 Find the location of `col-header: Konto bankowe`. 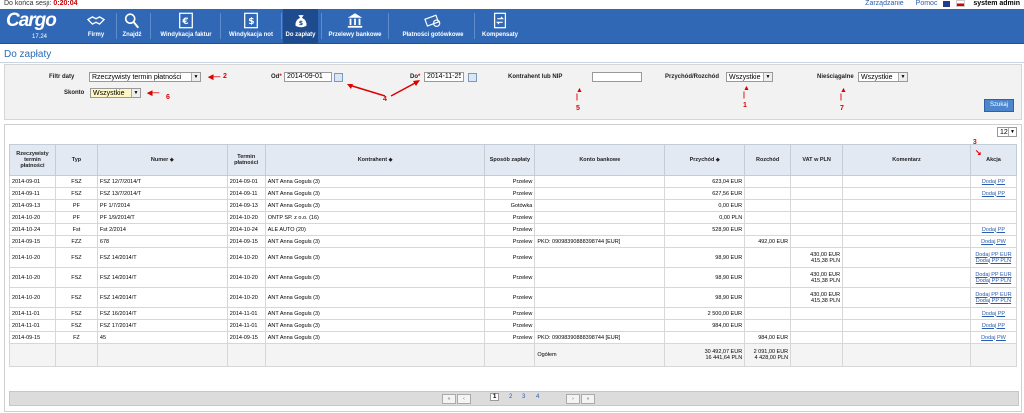

col-header: Konto bankowe is located at coordinates (600, 160).